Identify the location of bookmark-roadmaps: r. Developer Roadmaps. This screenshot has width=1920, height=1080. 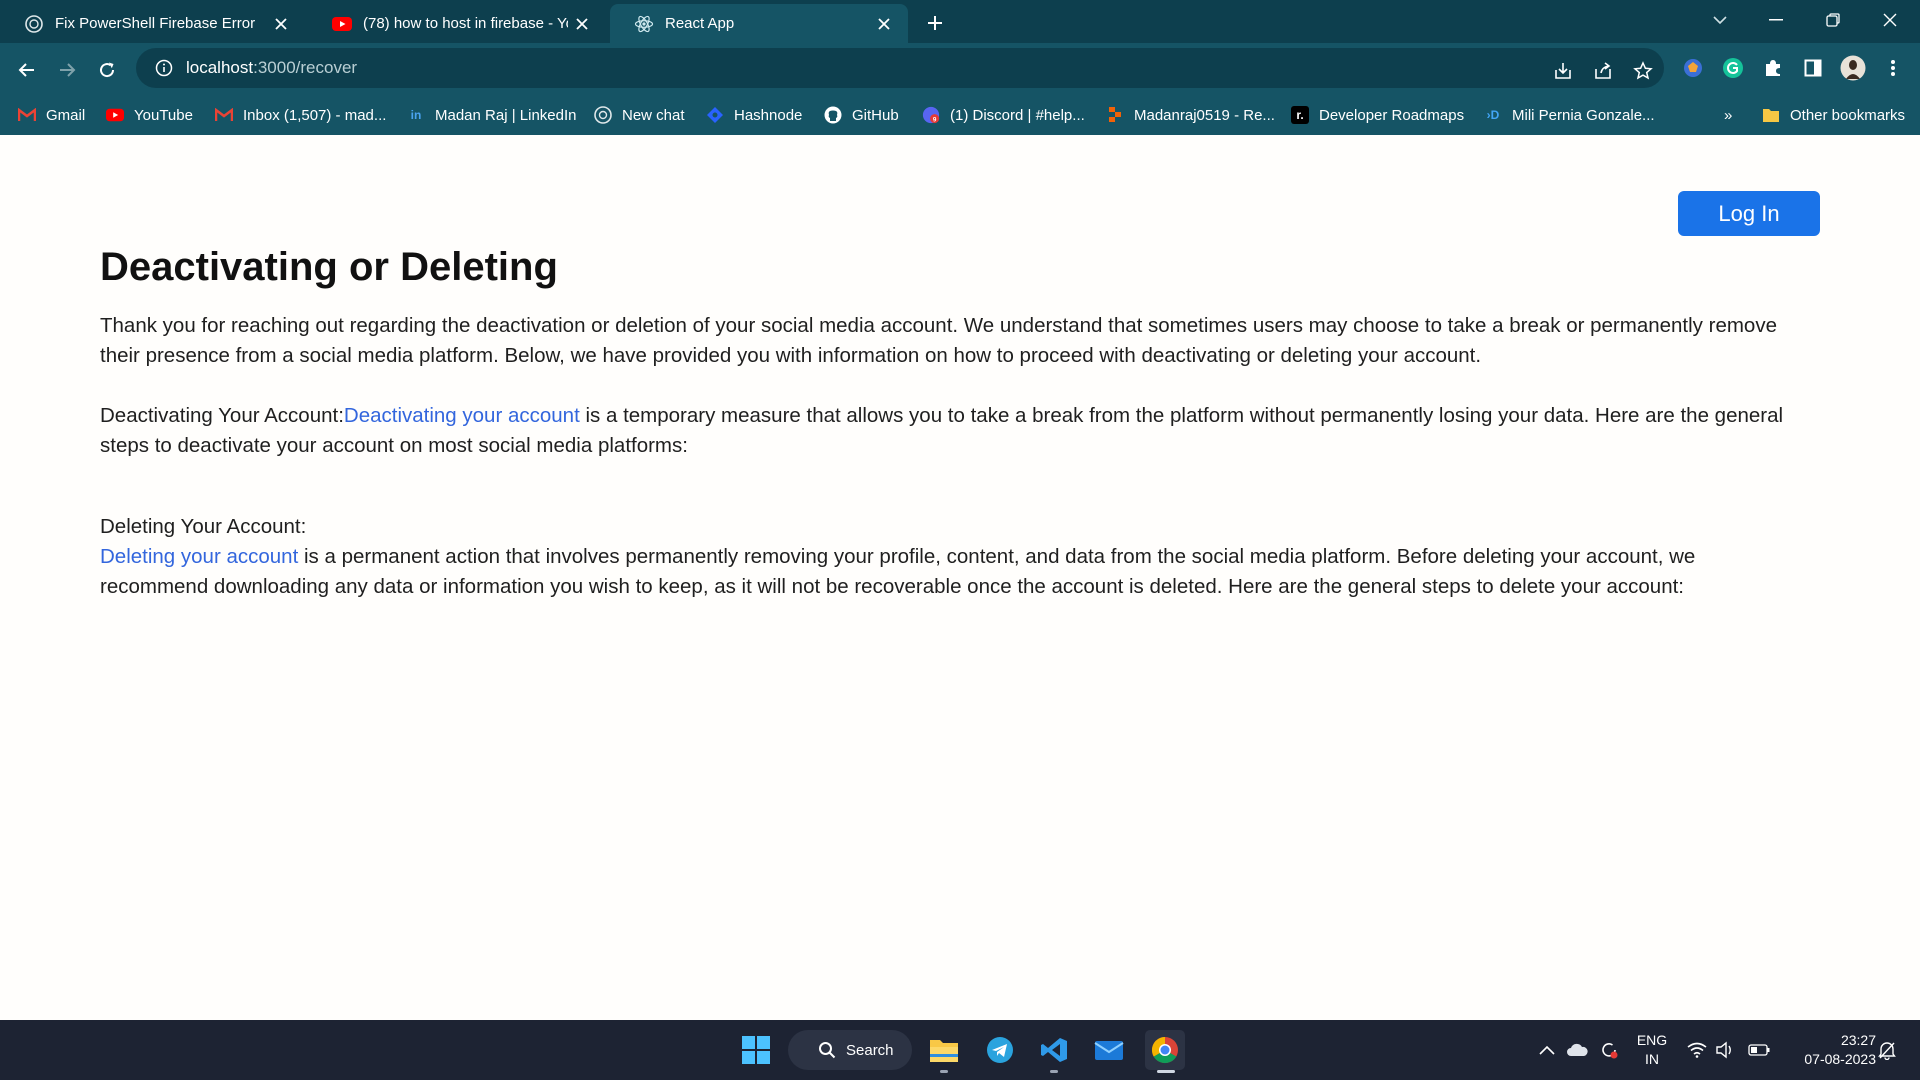
(1377, 115).